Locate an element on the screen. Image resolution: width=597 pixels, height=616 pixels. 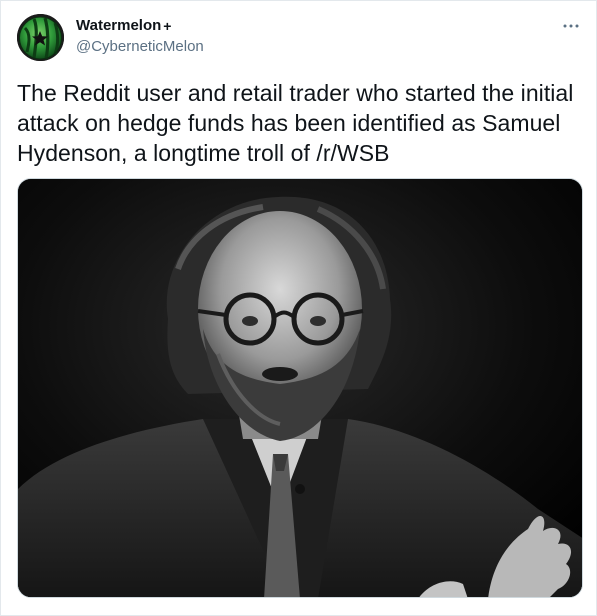
more-options-icon is located at coordinates (571, 26).